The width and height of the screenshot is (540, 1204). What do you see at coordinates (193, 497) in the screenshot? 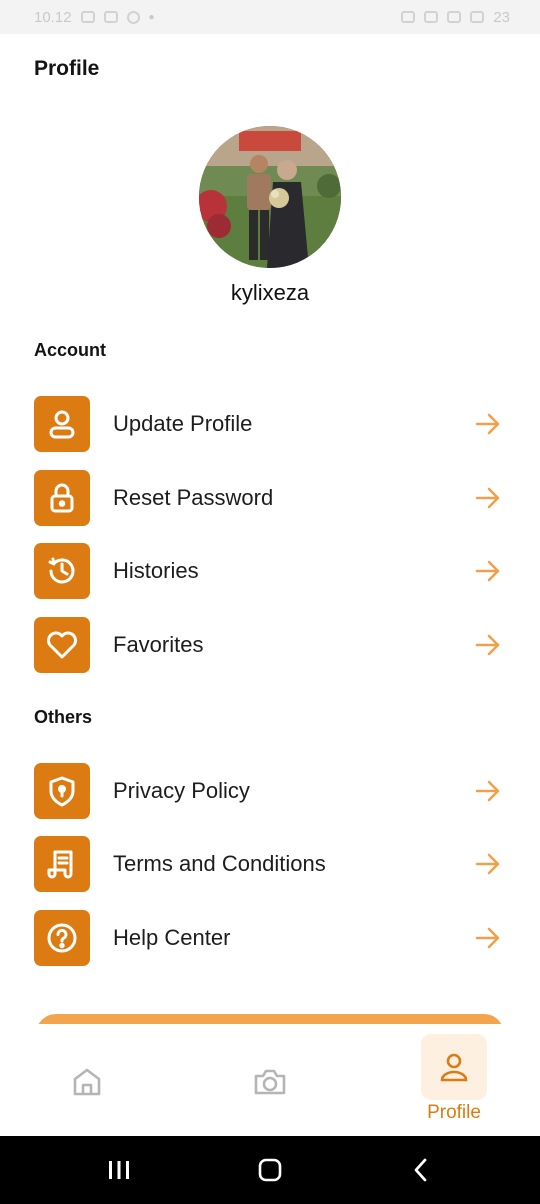
I see `menu-label: Reset Password` at bounding box center [193, 497].